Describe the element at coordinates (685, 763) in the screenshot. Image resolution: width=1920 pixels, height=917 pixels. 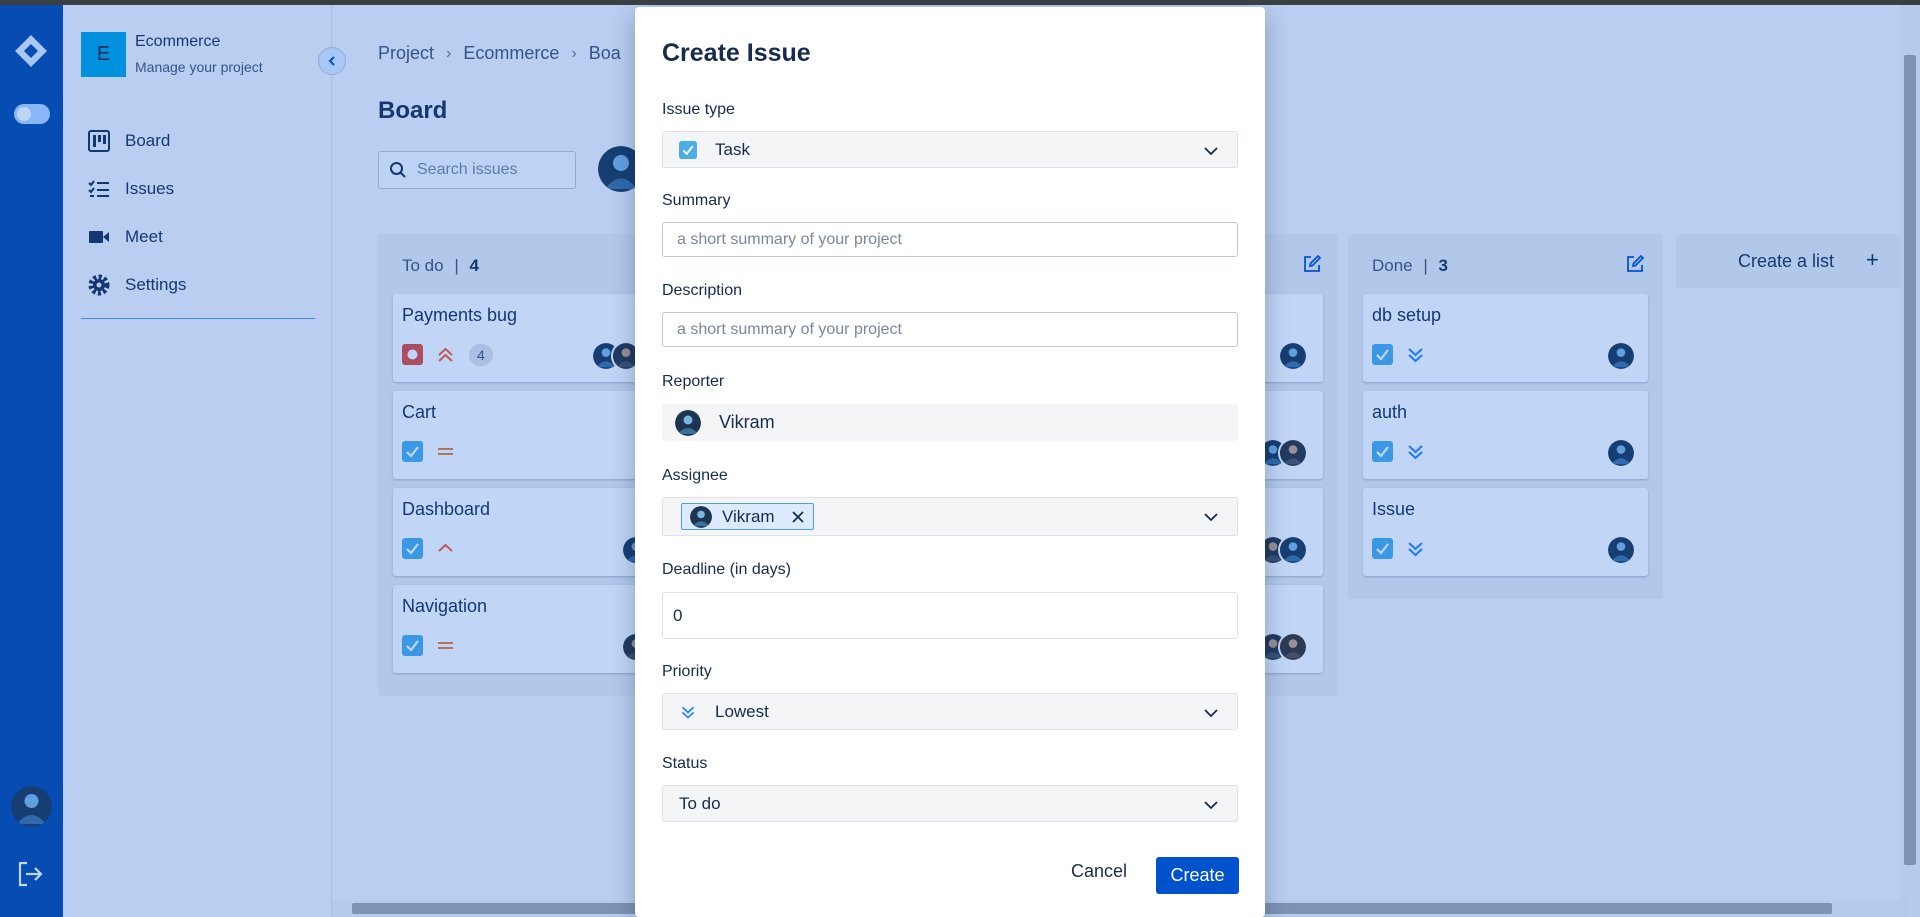
I see `status-label: Status` at that location.